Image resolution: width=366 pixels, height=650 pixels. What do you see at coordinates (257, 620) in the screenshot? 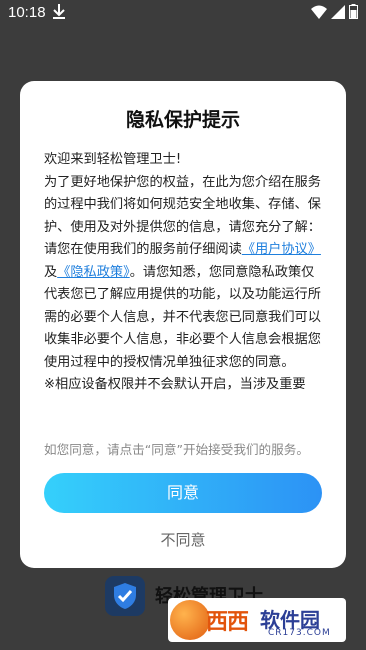
I see `watermark-logo: 西西 软件园 CR173.COM` at bounding box center [257, 620].